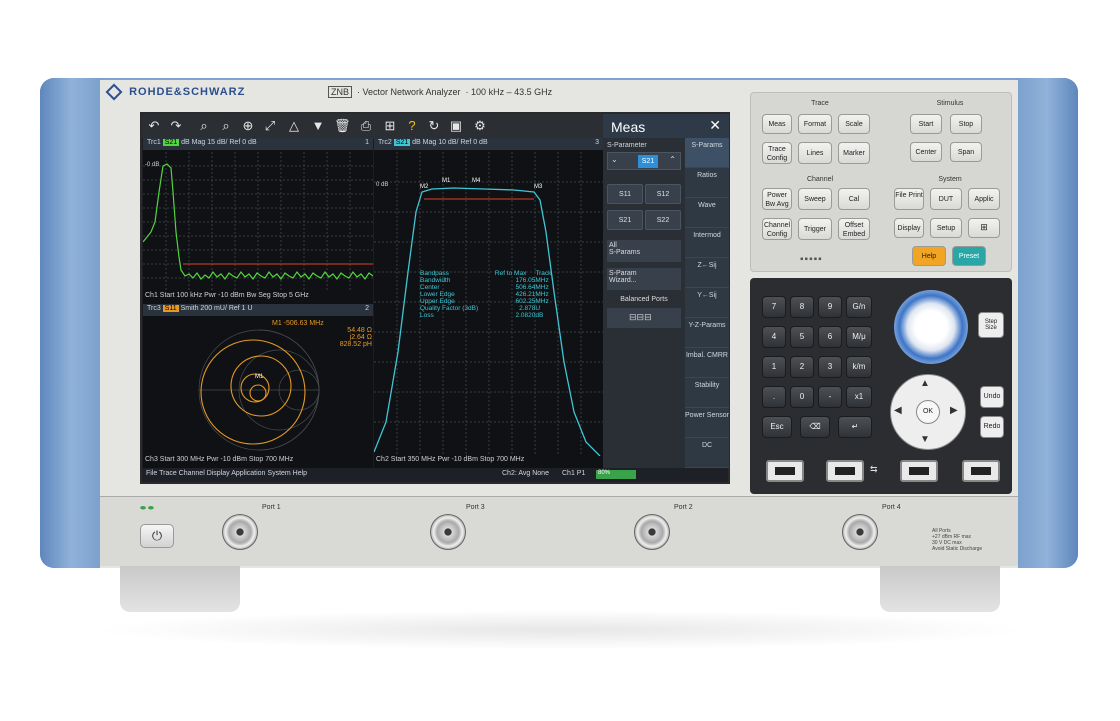 The width and height of the screenshot is (1120, 721). What do you see at coordinates (777, 427) in the screenshot?
I see `esc-key: Esc` at bounding box center [777, 427].